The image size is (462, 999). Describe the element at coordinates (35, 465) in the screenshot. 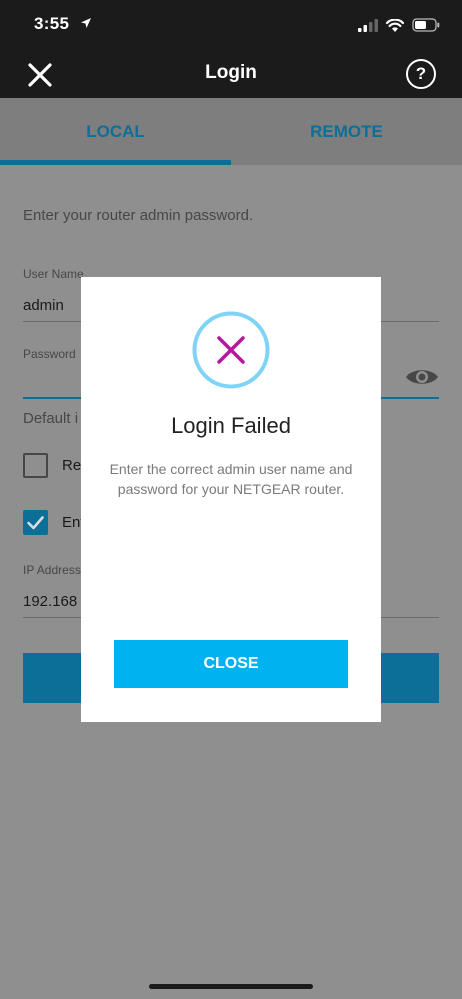

I see `remember-checkbox` at that location.